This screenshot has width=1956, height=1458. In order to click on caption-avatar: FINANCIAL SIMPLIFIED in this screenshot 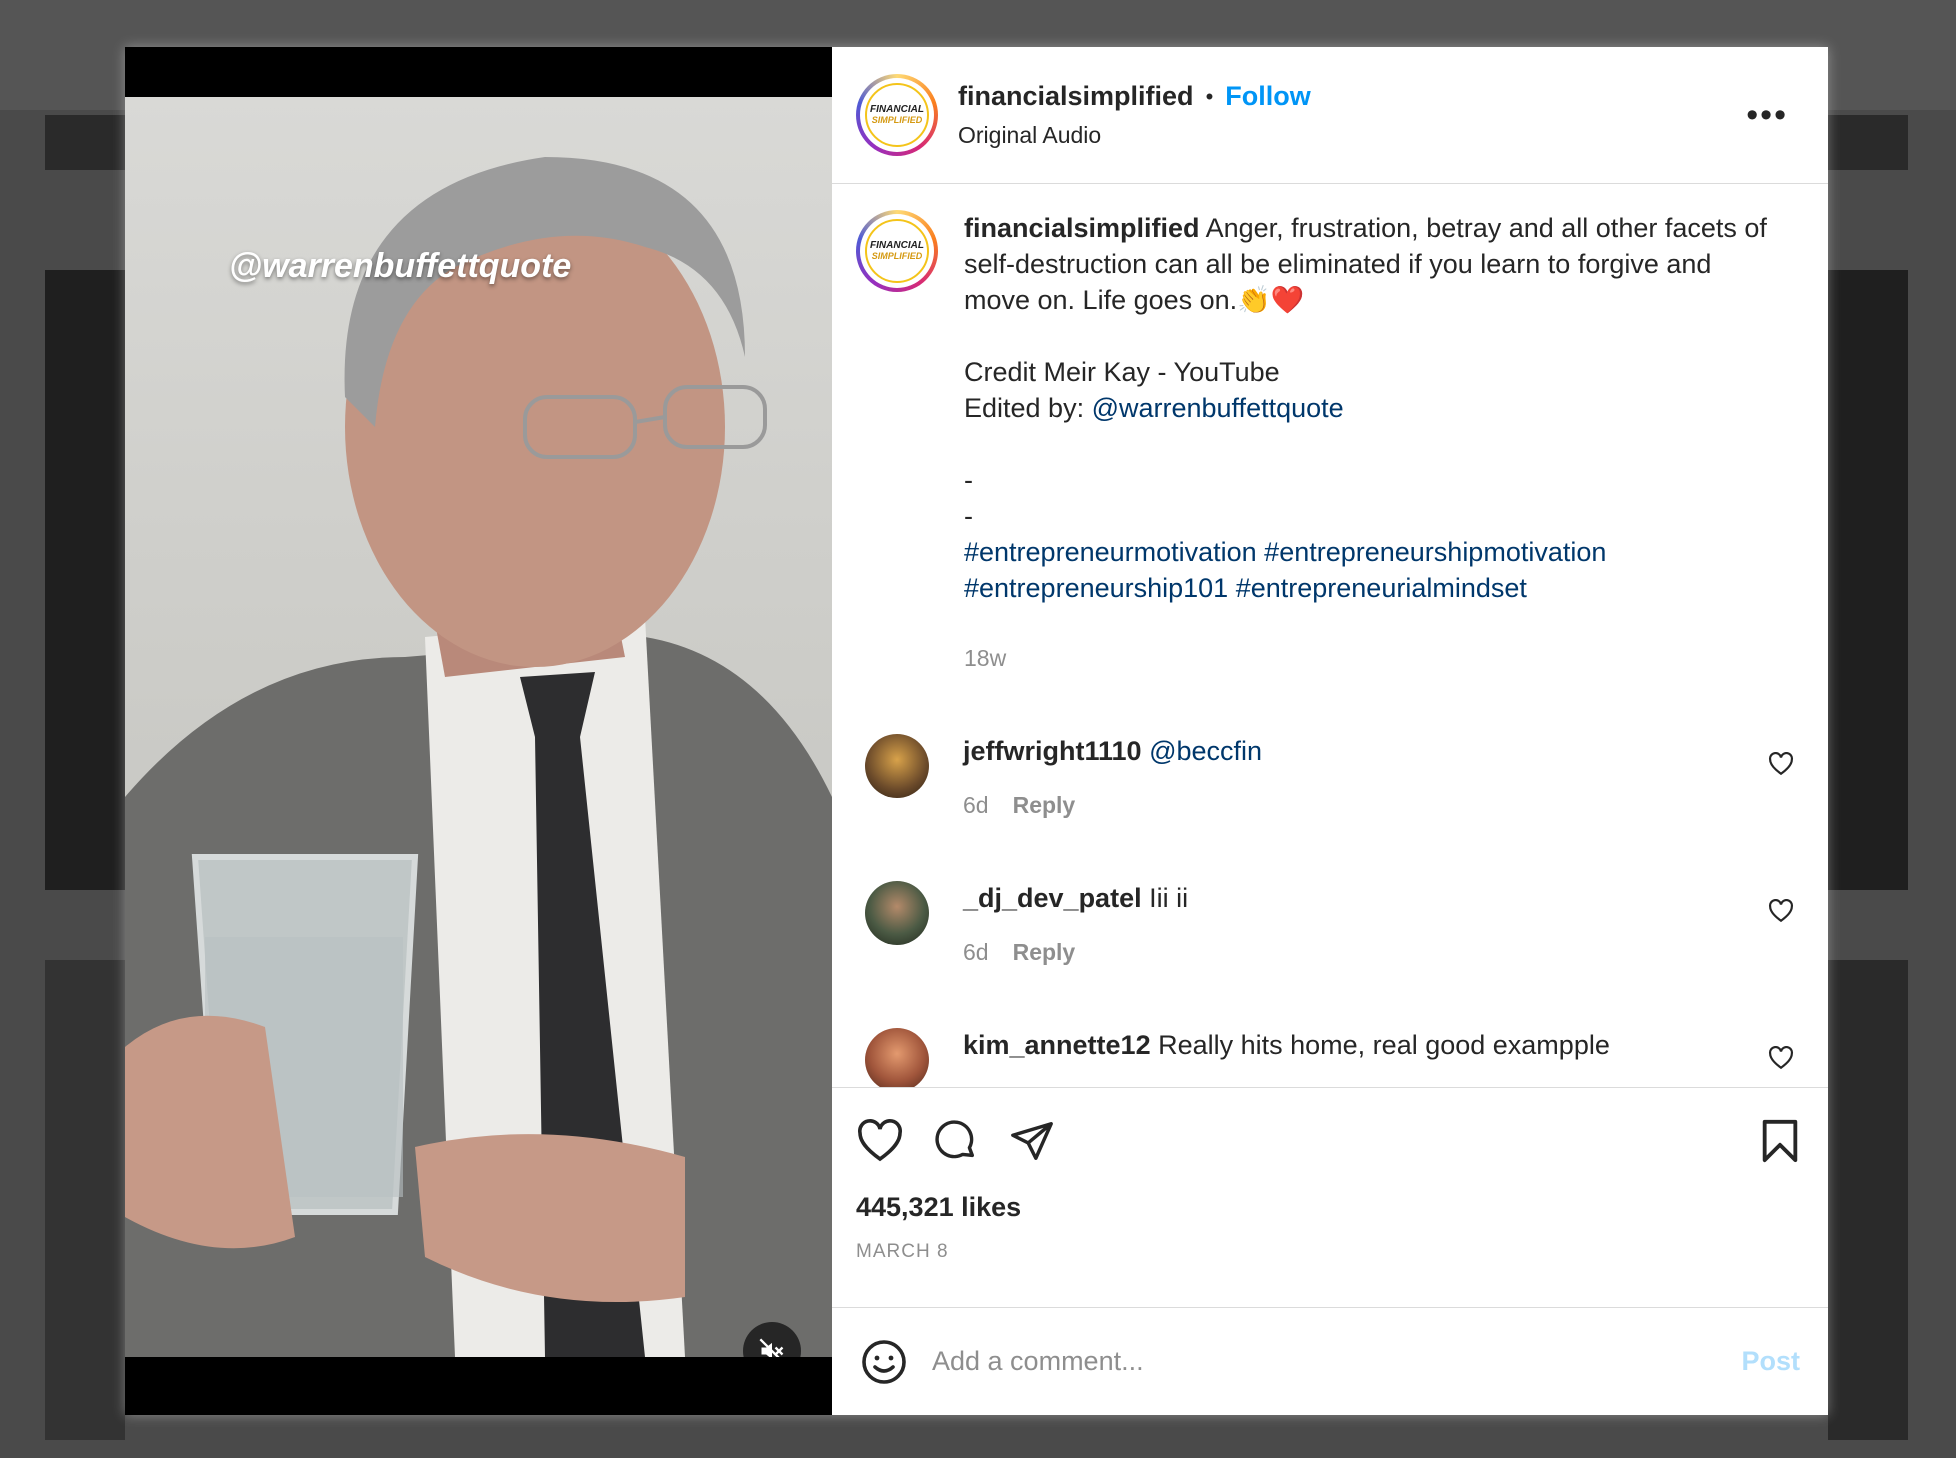, I will do `click(897, 251)`.